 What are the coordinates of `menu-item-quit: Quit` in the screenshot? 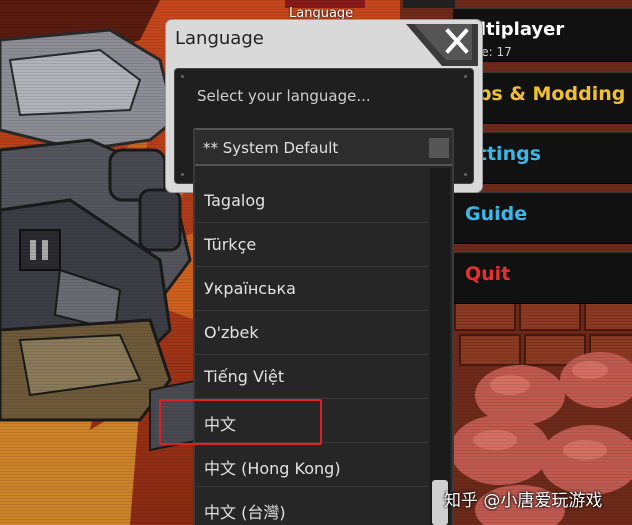 It's located at (542, 278).